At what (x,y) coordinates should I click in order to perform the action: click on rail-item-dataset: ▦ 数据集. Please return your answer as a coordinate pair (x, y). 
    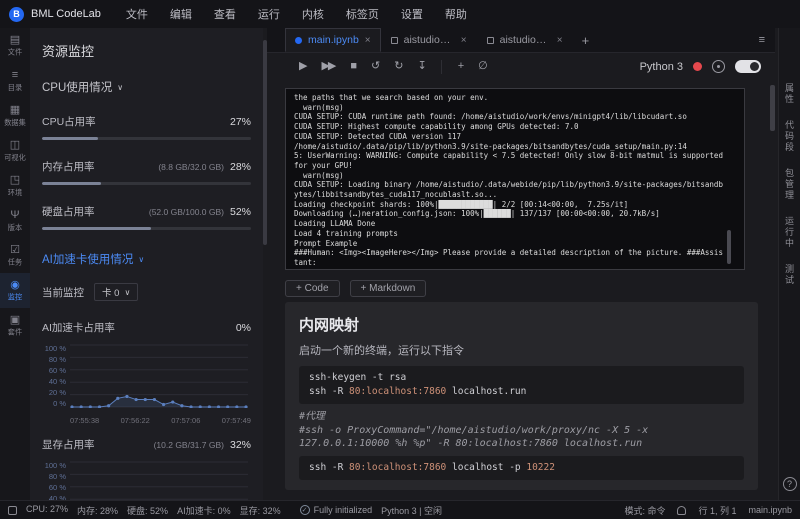
    Looking at the image, I should click on (15, 115).